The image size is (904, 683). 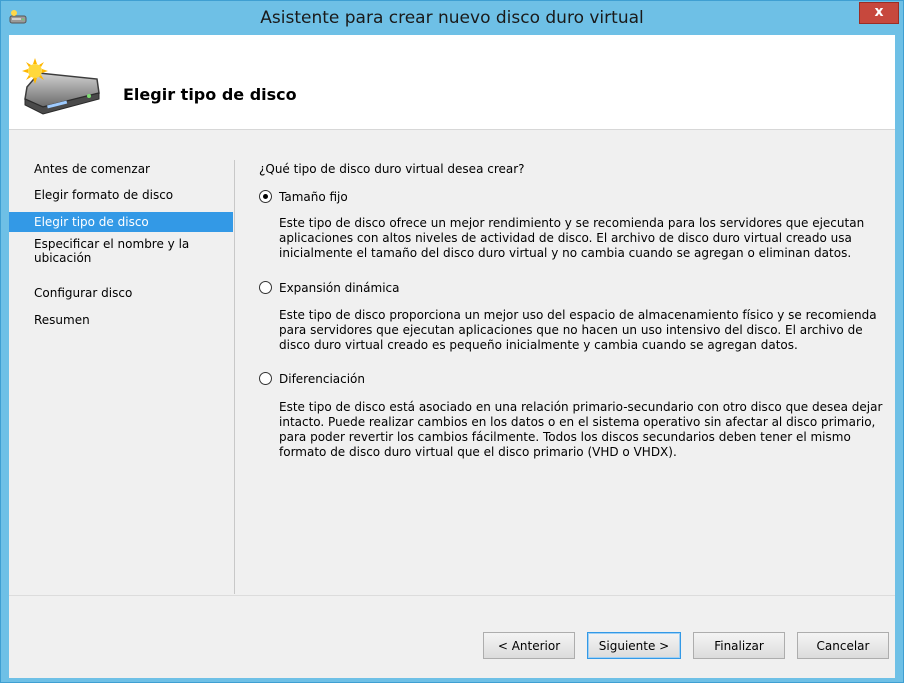 I want to click on nav-separator, so click(x=234, y=377).